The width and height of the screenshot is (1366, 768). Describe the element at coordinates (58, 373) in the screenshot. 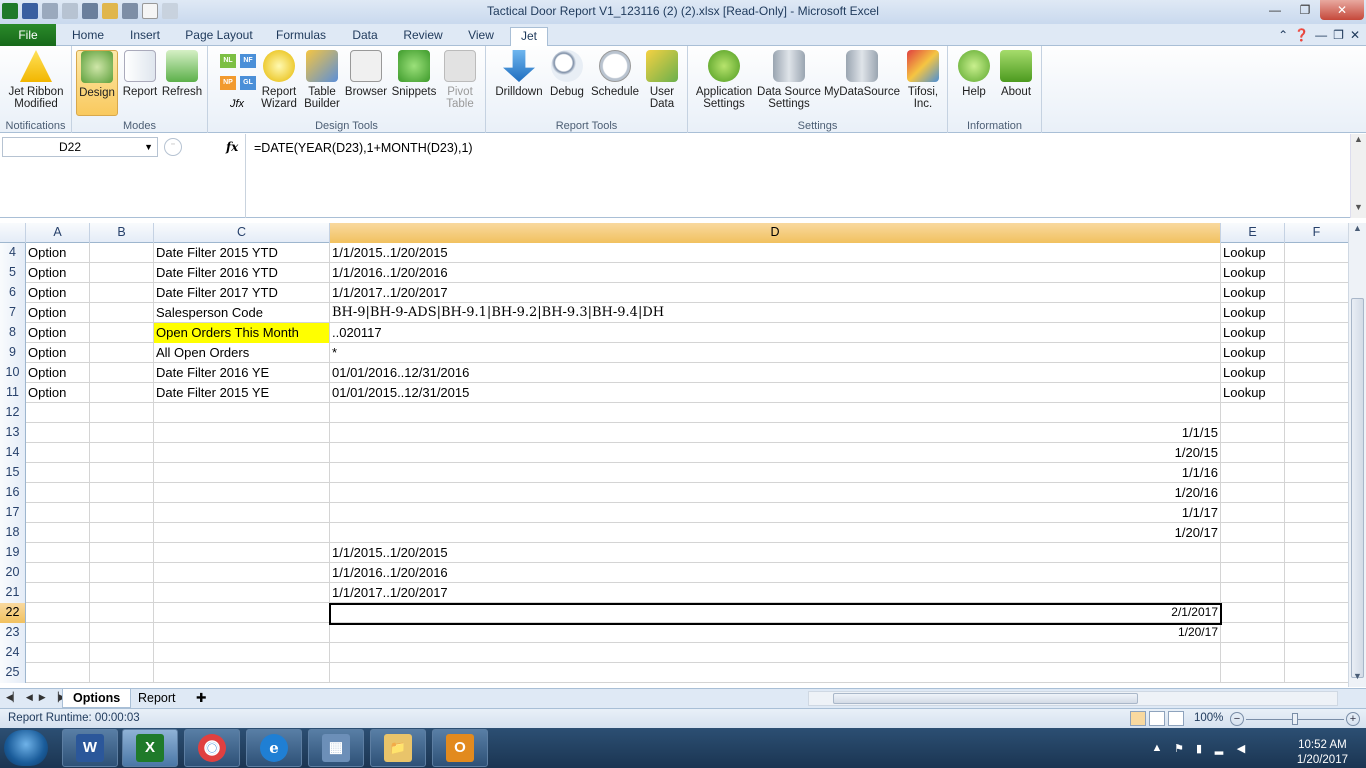

I see `cell-a10: Option` at that location.